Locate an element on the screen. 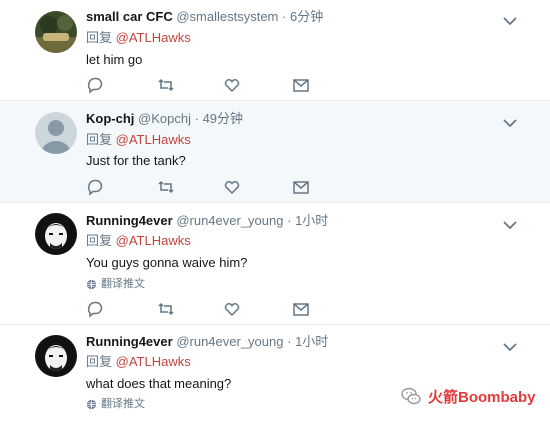  timestamp: 6分钟 is located at coordinates (306, 16).